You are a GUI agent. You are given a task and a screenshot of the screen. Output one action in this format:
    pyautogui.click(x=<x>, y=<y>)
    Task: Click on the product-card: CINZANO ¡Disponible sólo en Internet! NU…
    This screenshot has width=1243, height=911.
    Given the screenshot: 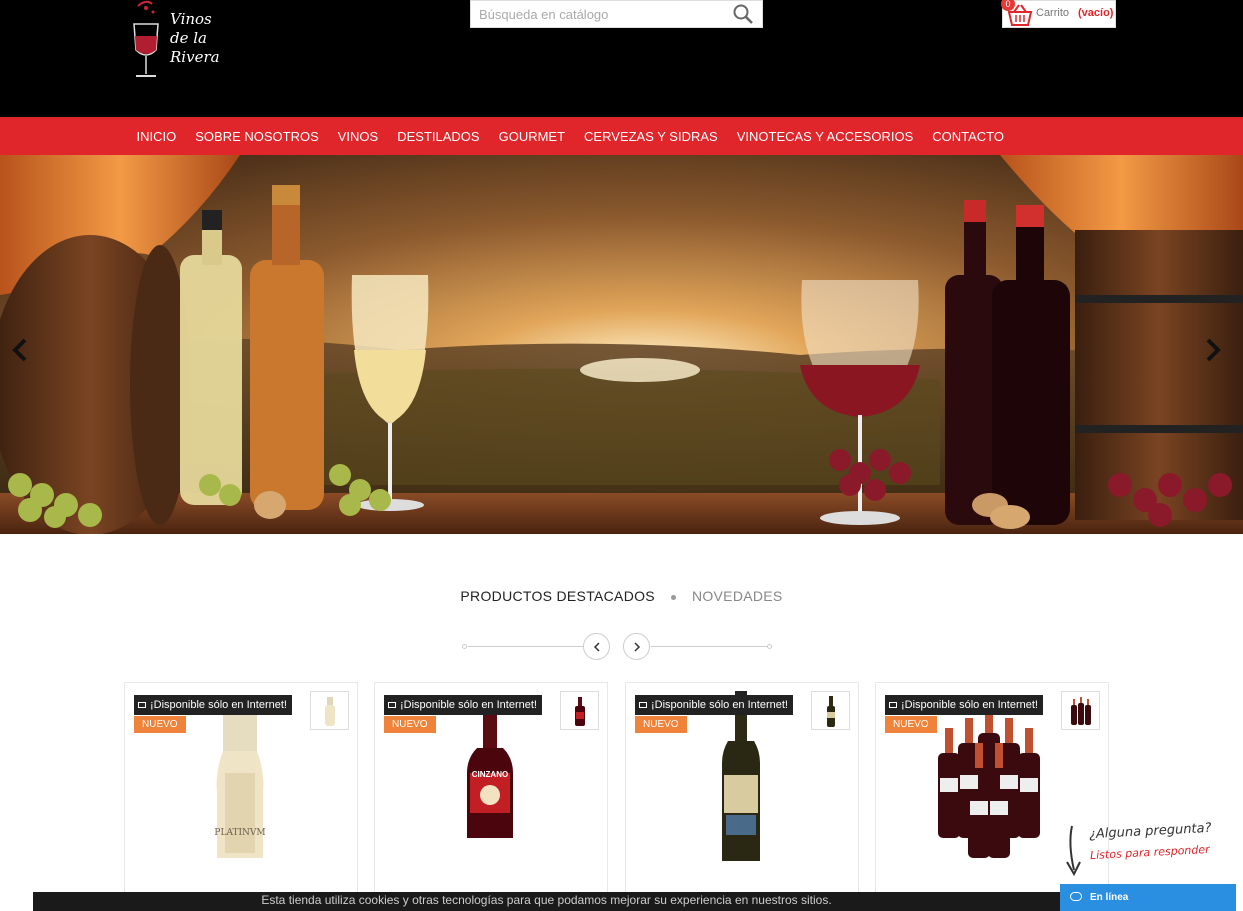 What is the action you would take?
    pyautogui.click(x=491, y=789)
    